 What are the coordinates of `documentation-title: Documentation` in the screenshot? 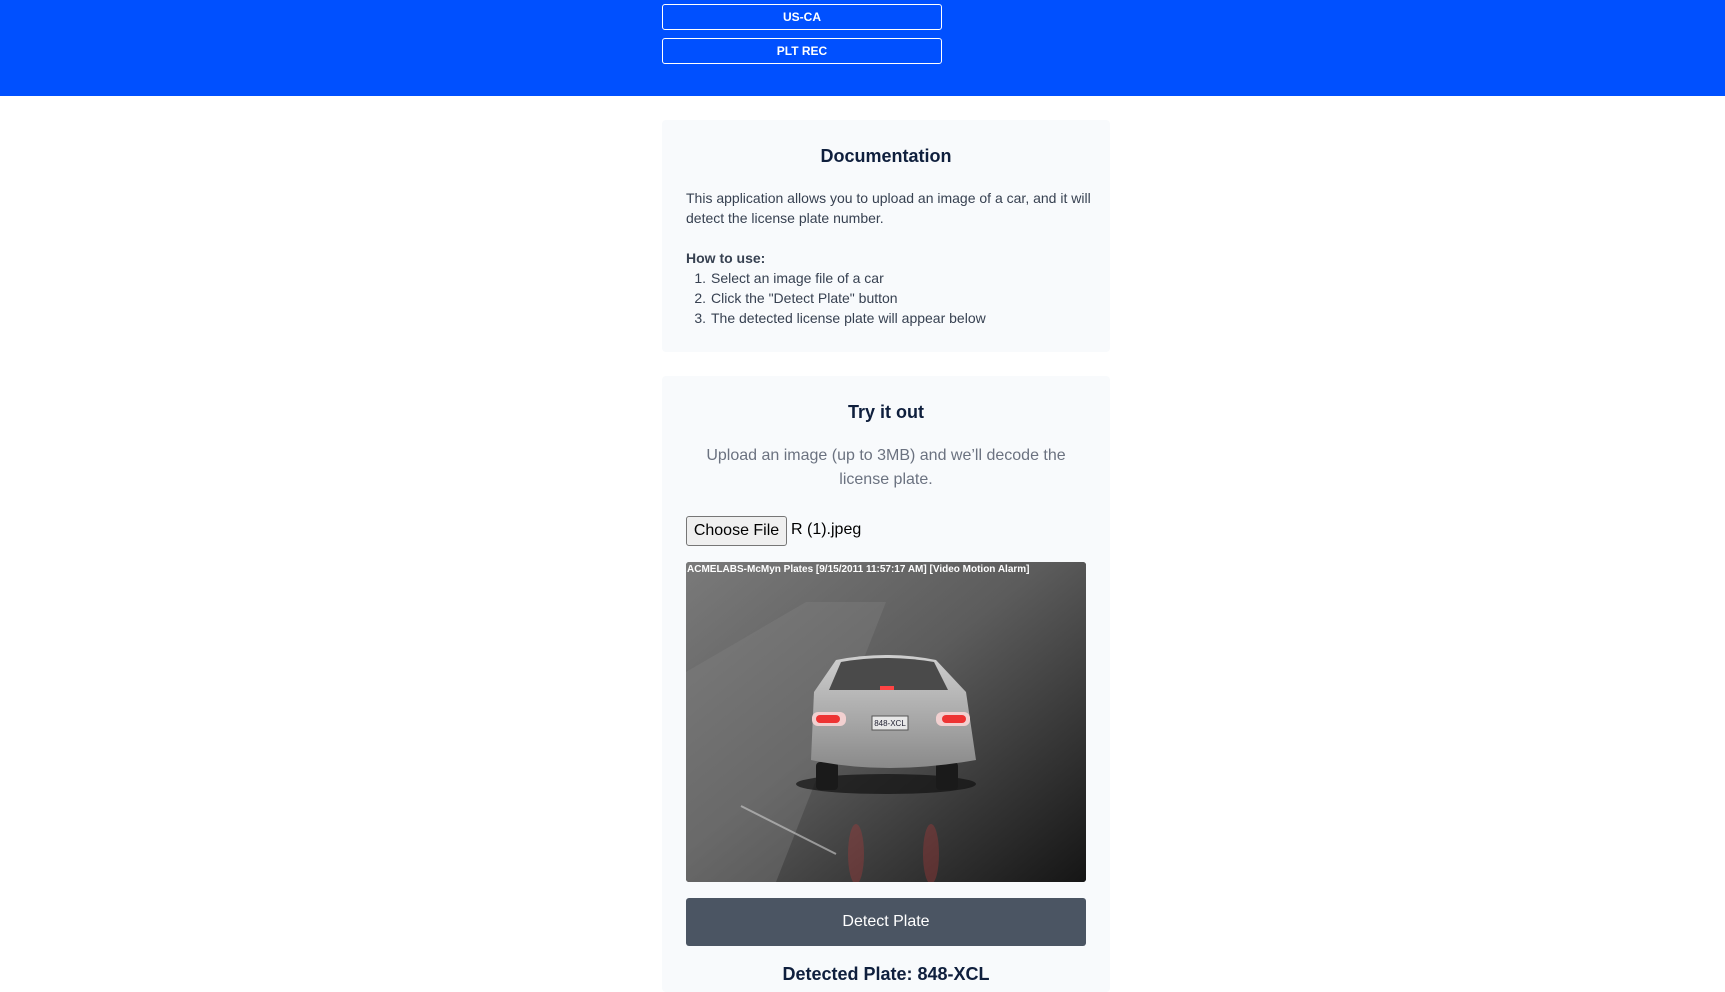 It's located at (886, 156).